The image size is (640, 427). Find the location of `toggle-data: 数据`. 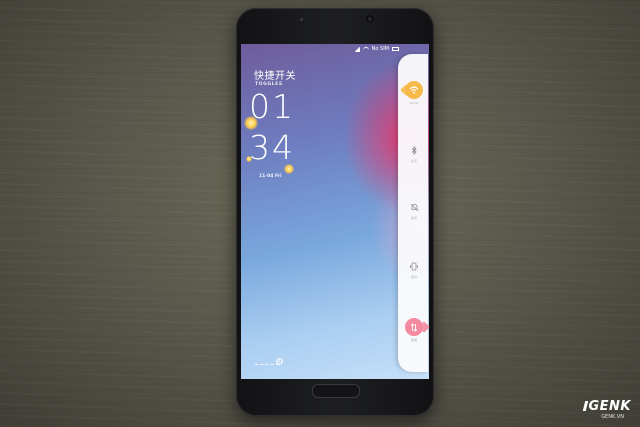

toggle-data: 数据 is located at coordinates (414, 330).